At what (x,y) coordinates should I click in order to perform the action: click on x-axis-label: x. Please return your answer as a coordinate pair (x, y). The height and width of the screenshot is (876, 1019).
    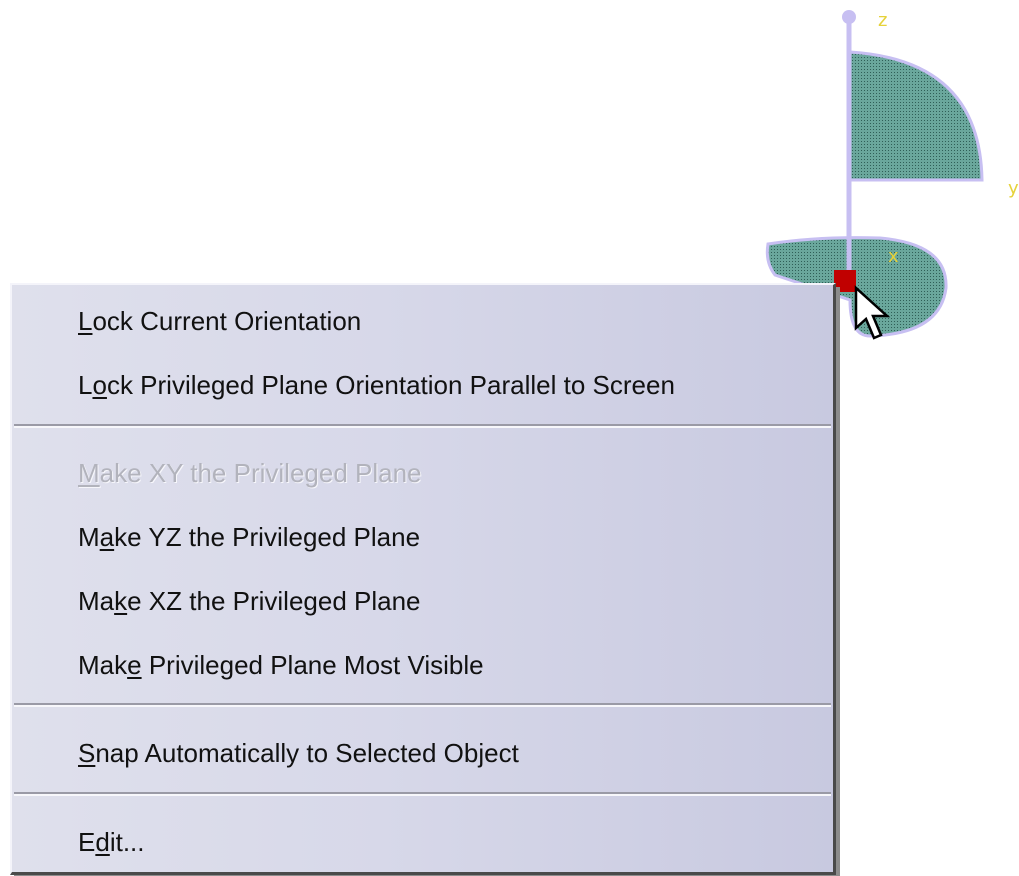
    Looking at the image, I should click on (893, 256).